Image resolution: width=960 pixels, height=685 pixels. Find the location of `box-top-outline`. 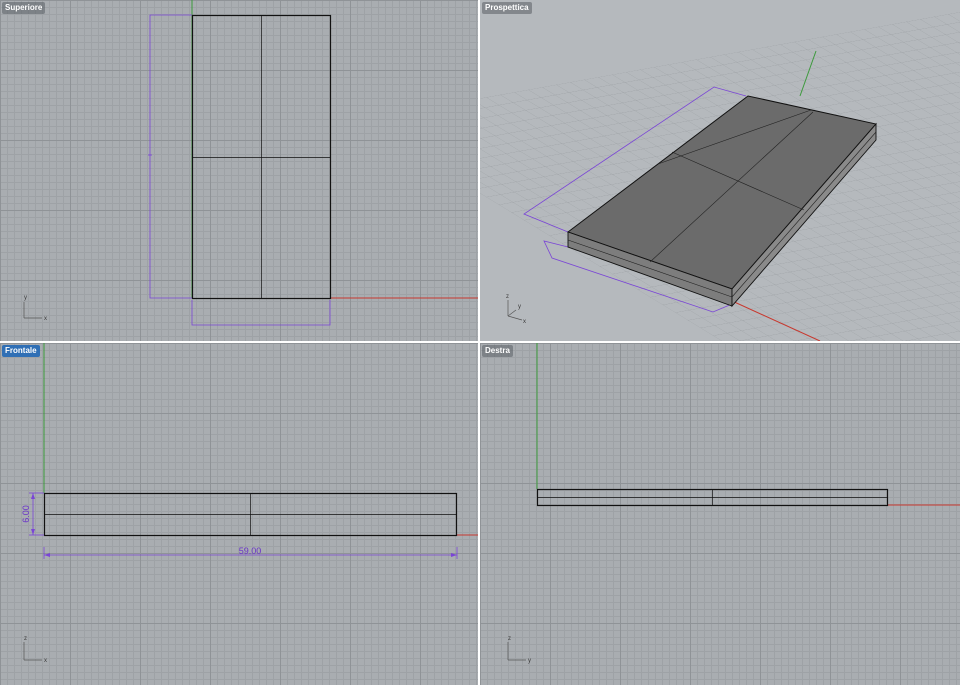

box-top-outline is located at coordinates (261, 157).